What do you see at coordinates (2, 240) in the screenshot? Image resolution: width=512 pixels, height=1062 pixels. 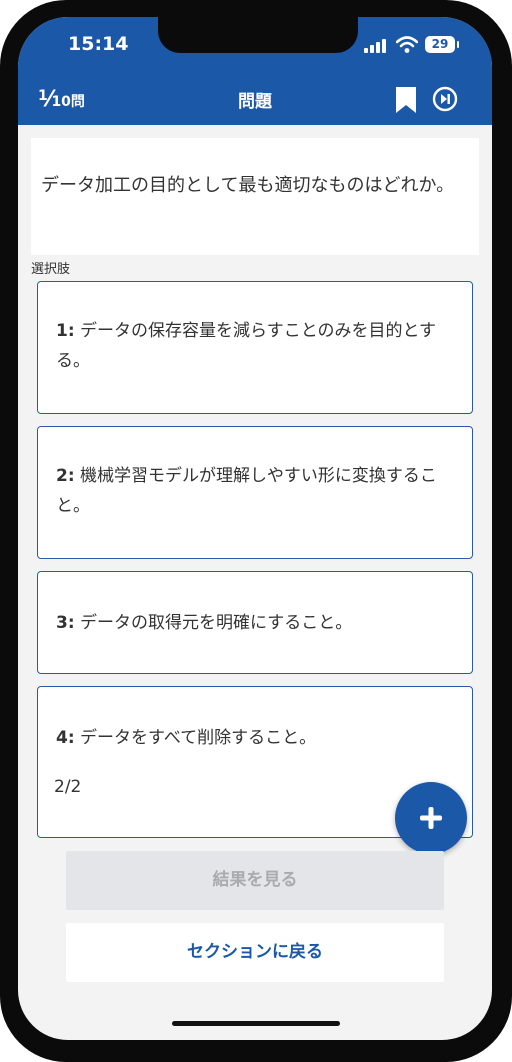 I see `volume-up-button` at bounding box center [2, 240].